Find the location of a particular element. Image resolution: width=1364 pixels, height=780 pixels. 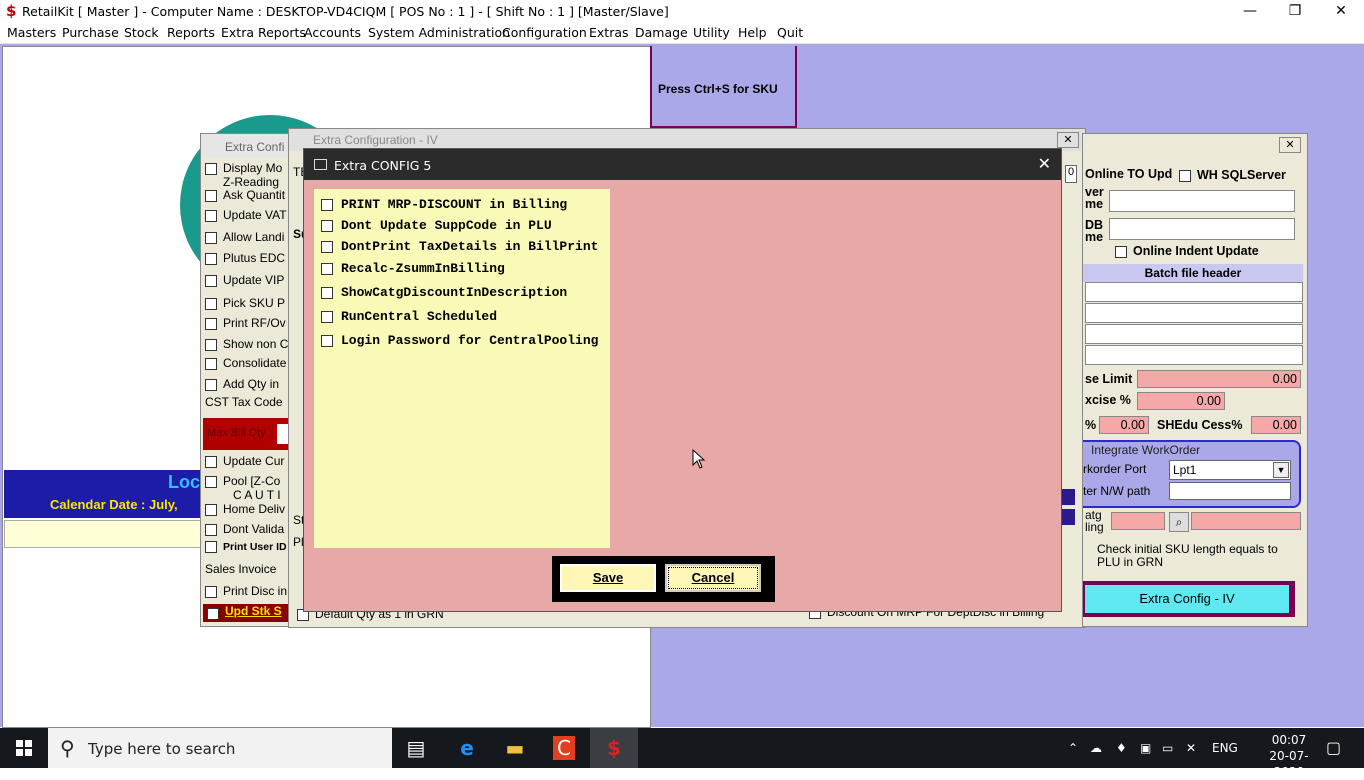

option-row: Pool [Z-Co C A U T I is located at coordinates (243, 488).